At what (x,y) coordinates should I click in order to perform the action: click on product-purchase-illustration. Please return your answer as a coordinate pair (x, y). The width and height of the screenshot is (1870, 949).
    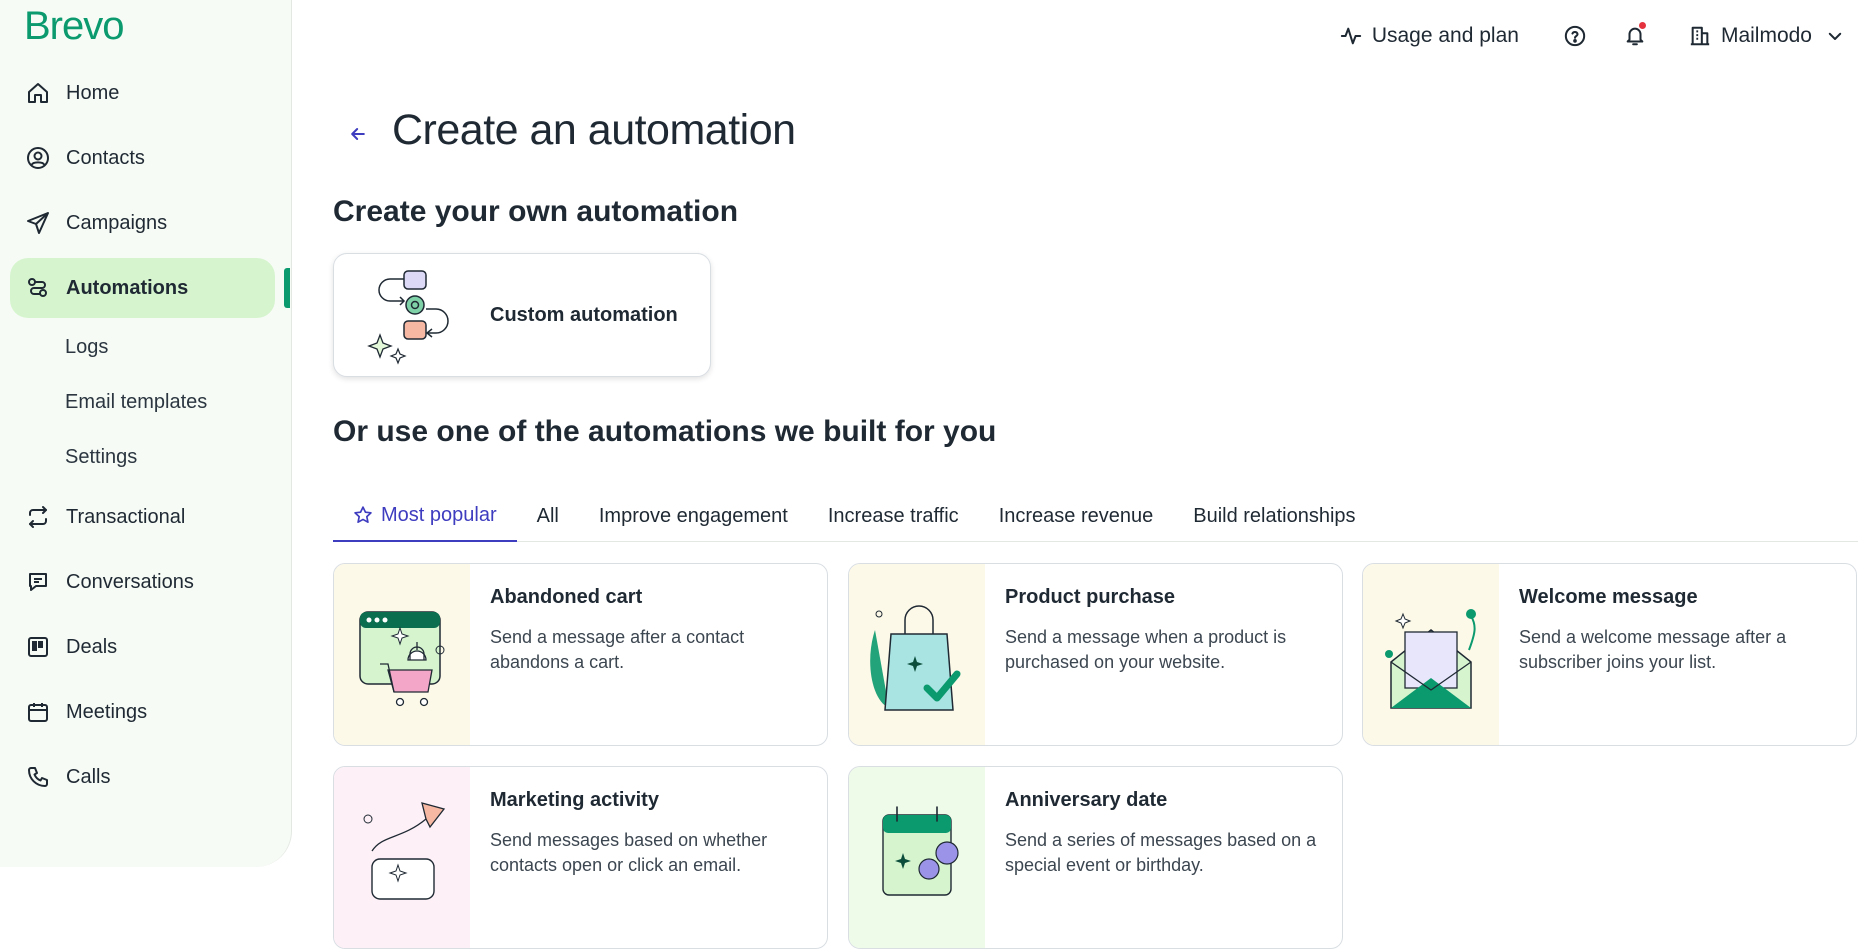
    Looking at the image, I should click on (917, 654).